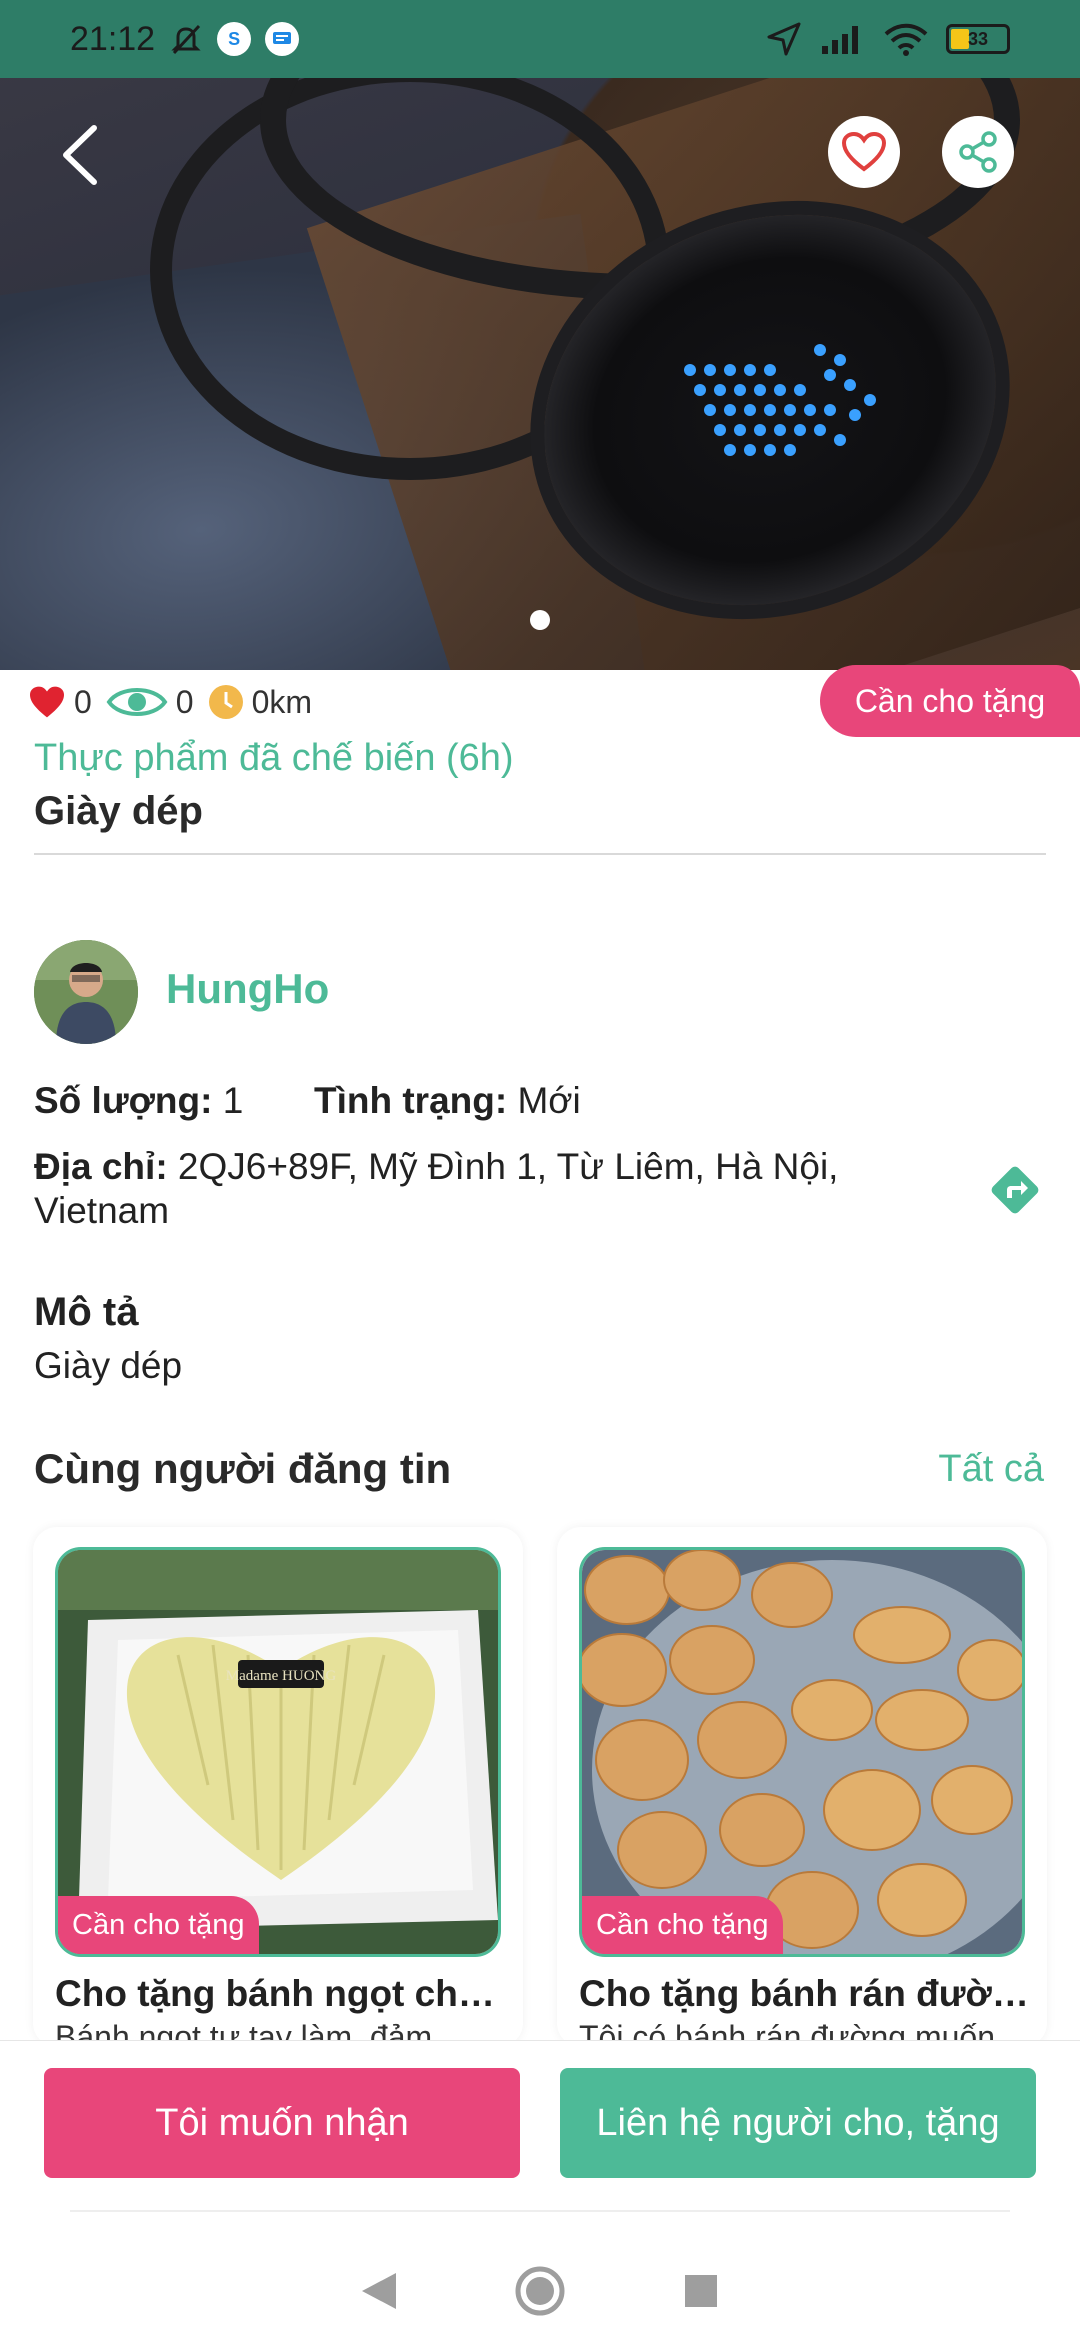 The width and height of the screenshot is (1080, 2340). I want to click on heart-outline-icon, so click(864, 151).